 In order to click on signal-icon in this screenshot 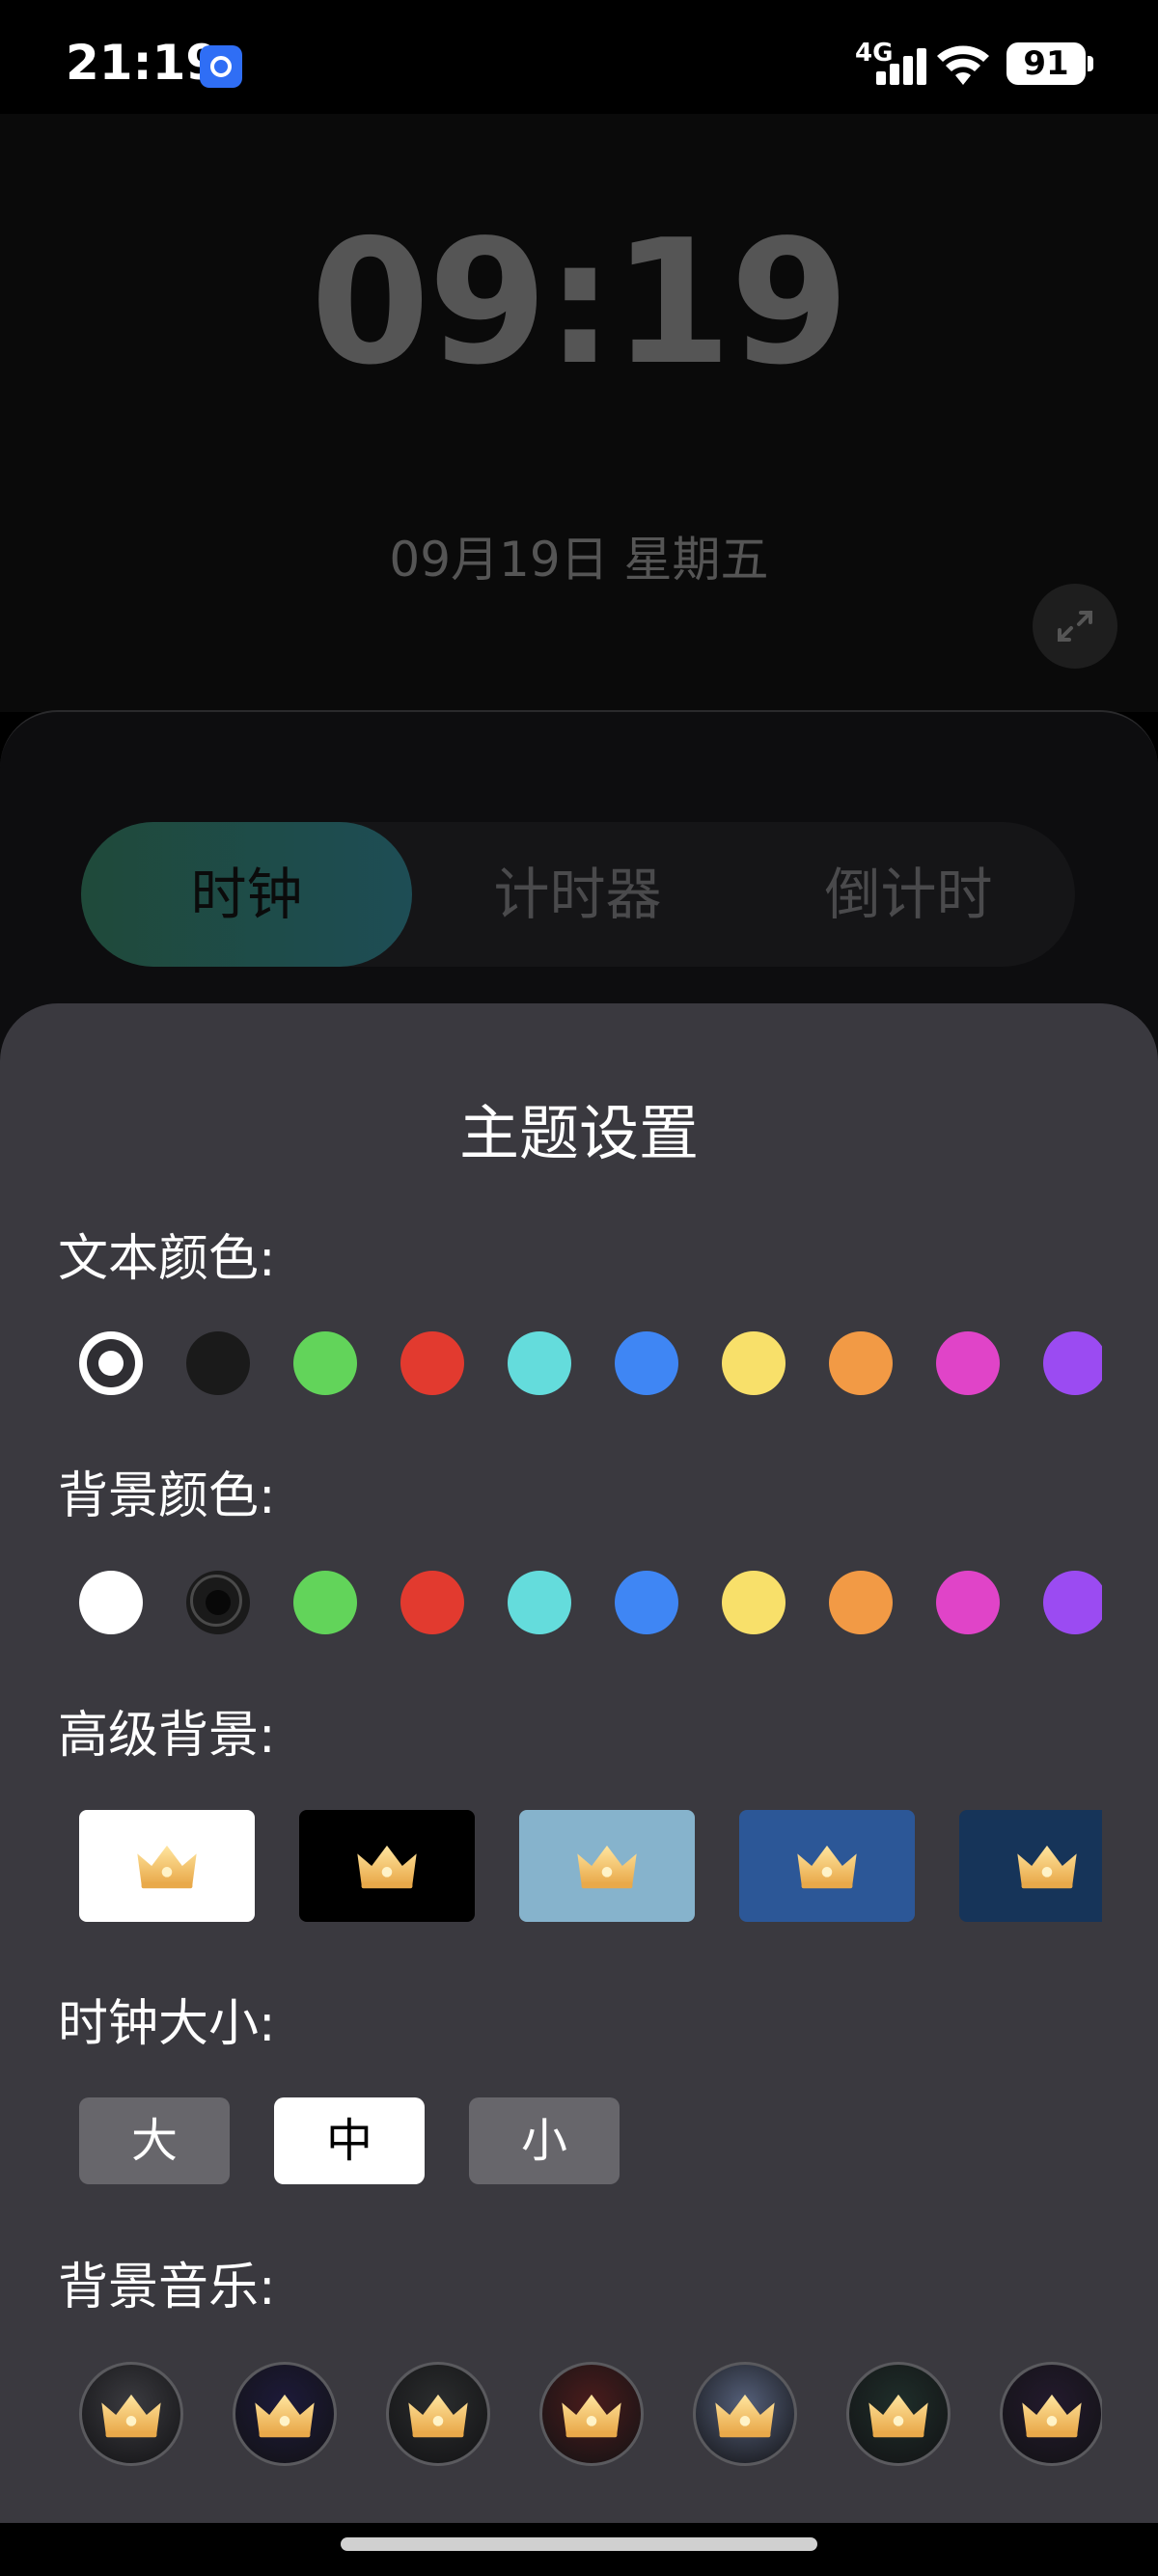, I will do `click(901, 65)`.